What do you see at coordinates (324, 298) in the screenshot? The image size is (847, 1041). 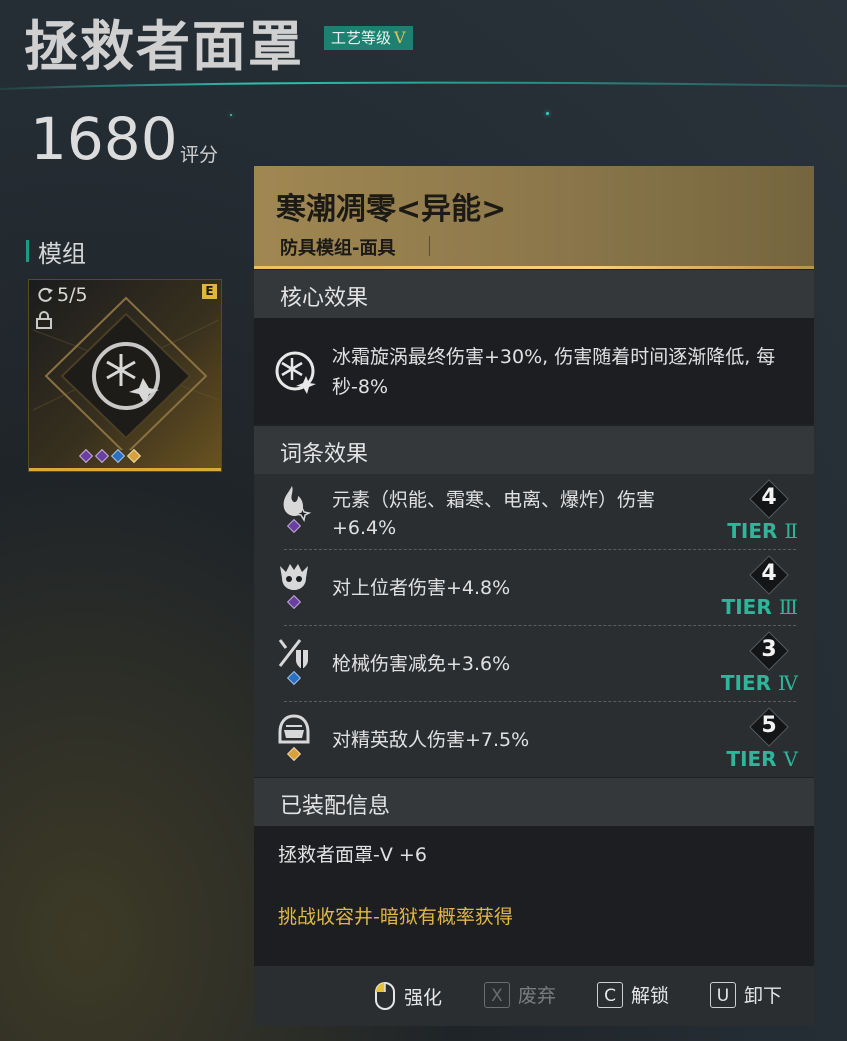 I see `core-effect-title: 核心效果` at bounding box center [324, 298].